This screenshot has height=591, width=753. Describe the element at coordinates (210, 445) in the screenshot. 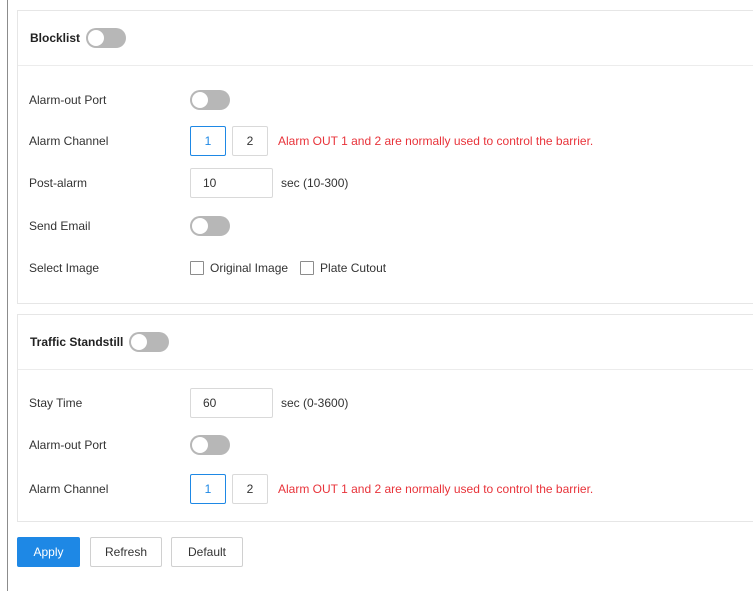

I see `traffic-alarm-out-port-toggle` at that location.